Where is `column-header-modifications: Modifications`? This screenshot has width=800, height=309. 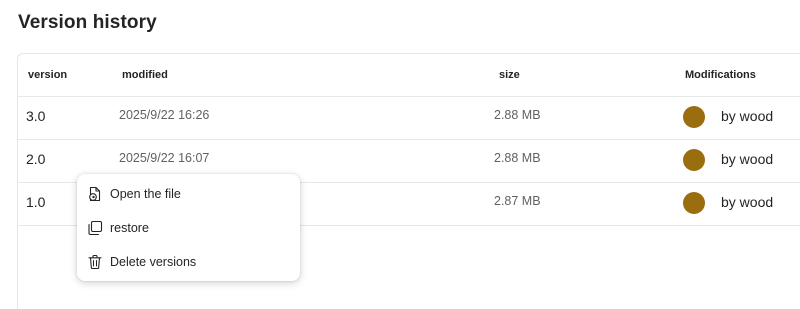
column-header-modifications: Modifications is located at coordinates (720, 75).